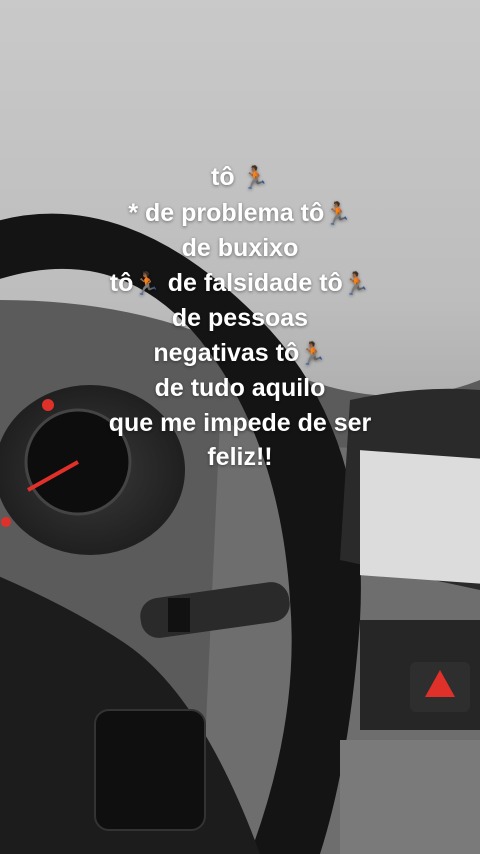 This screenshot has width=480, height=854. I want to click on caption-line: de buxixo, so click(240, 248).